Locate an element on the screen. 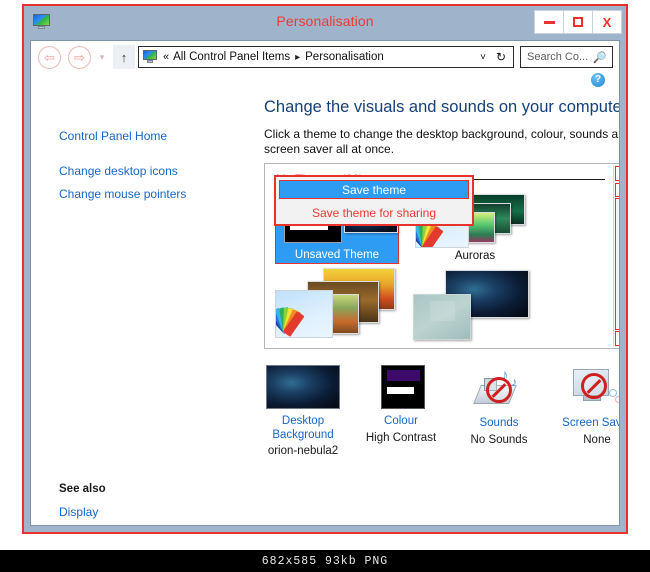  sidebar-item-change-desktop-icons: Change desktop icons is located at coordinates (136, 160).